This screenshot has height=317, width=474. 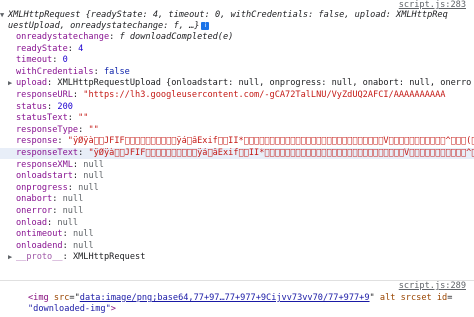 What do you see at coordinates (44, 164) in the screenshot?
I see `property-key: responseXML` at bounding box center [44, 164].